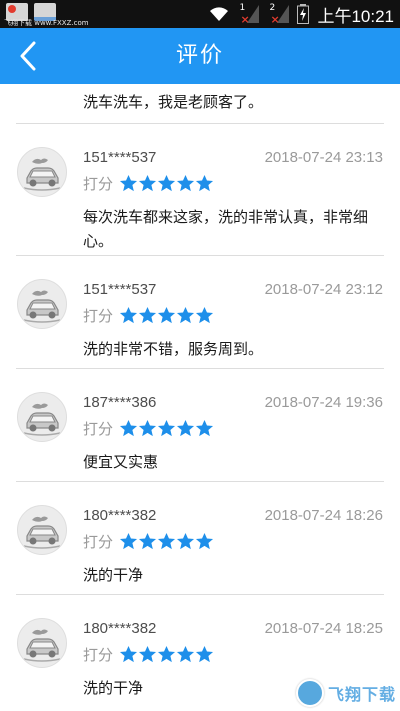  I want to click on review-date: 2018-07-24 18:26, so click(323, 515).